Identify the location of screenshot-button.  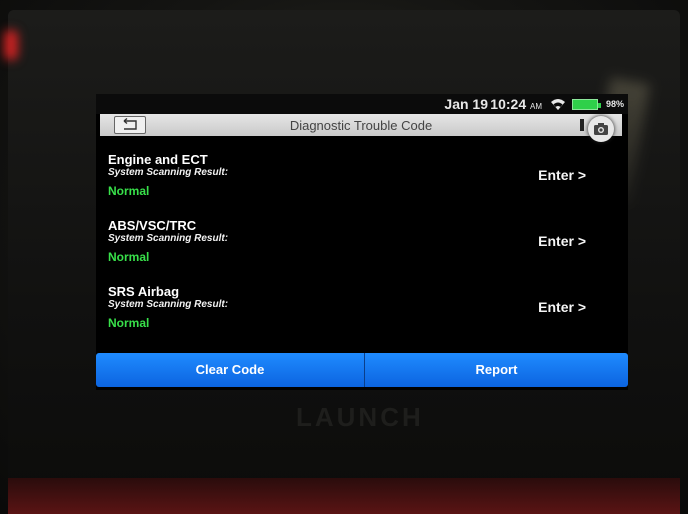
(601, 129).